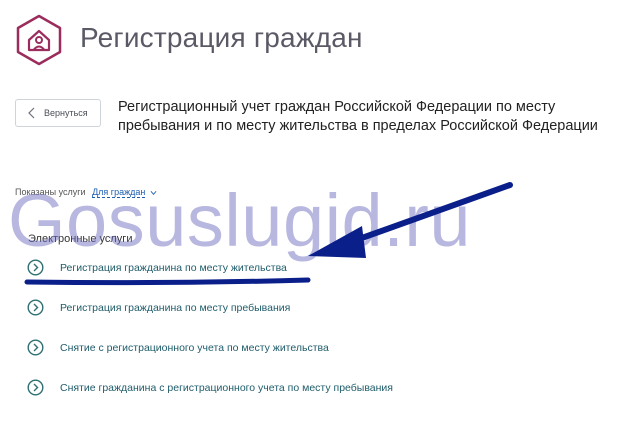 The width and height of the screenshot is (634, 422). I want to click on services-filter: Показаны услуги Для граждан, so click(86, 192).